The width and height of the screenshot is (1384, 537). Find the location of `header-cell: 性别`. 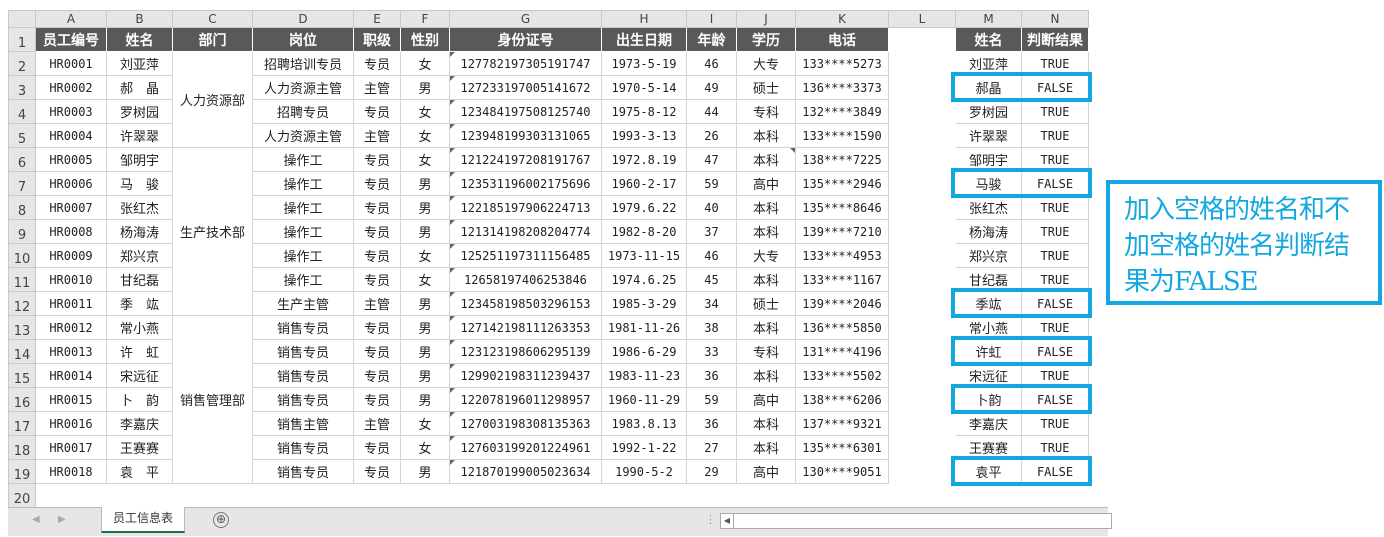

header-cell: 性别 is located at coordinates (425, 39).